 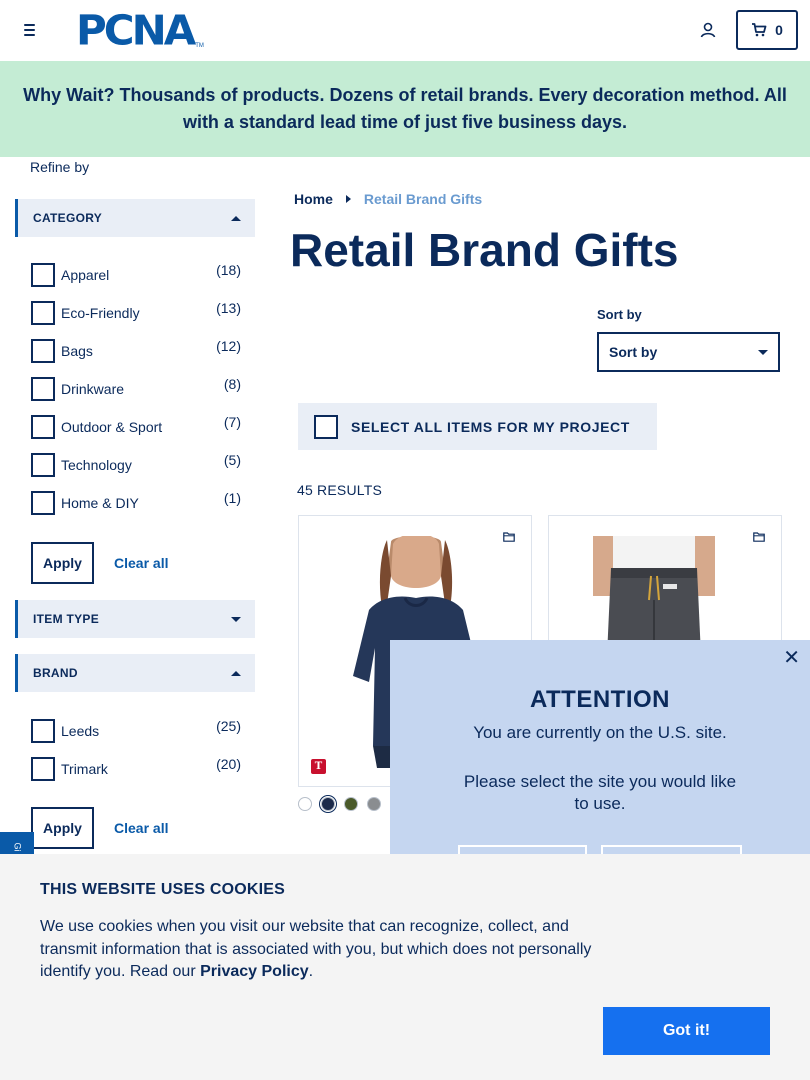 I want to click on breadcrumb: Home Retail Brand Gifts, so click(x=388, y=199).